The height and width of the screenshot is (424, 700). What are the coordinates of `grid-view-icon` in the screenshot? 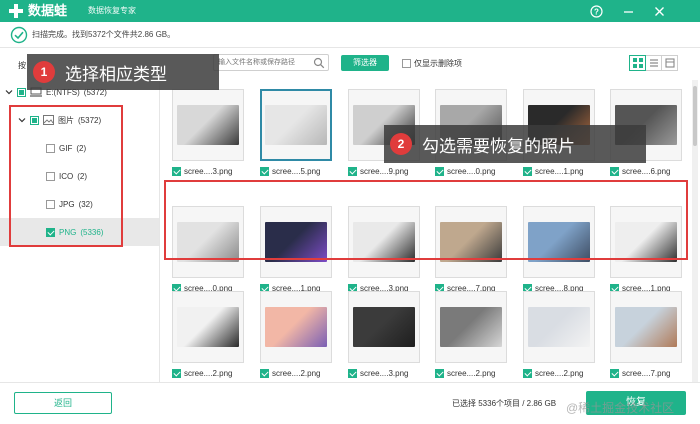 It's located at (637, 63).